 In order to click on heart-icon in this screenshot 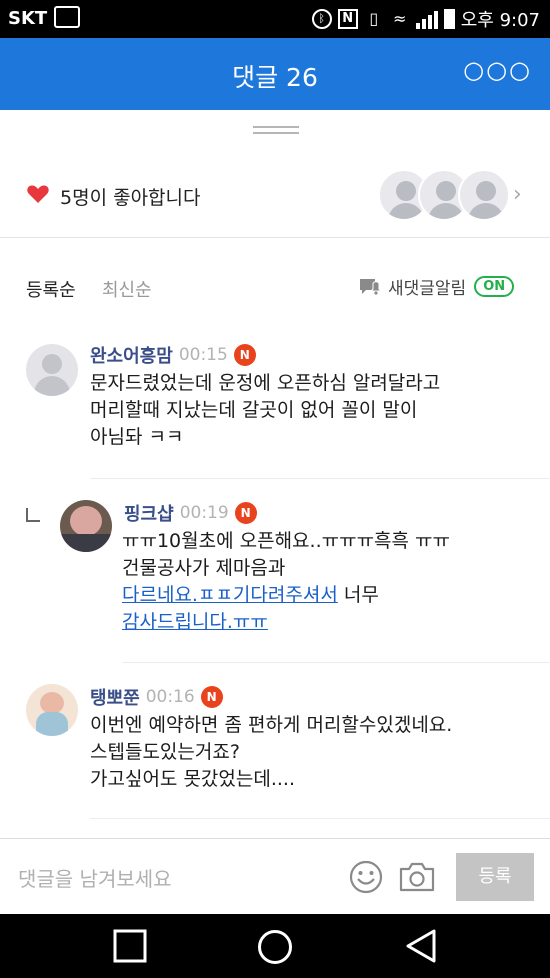, I will do `click(38, 194)`.